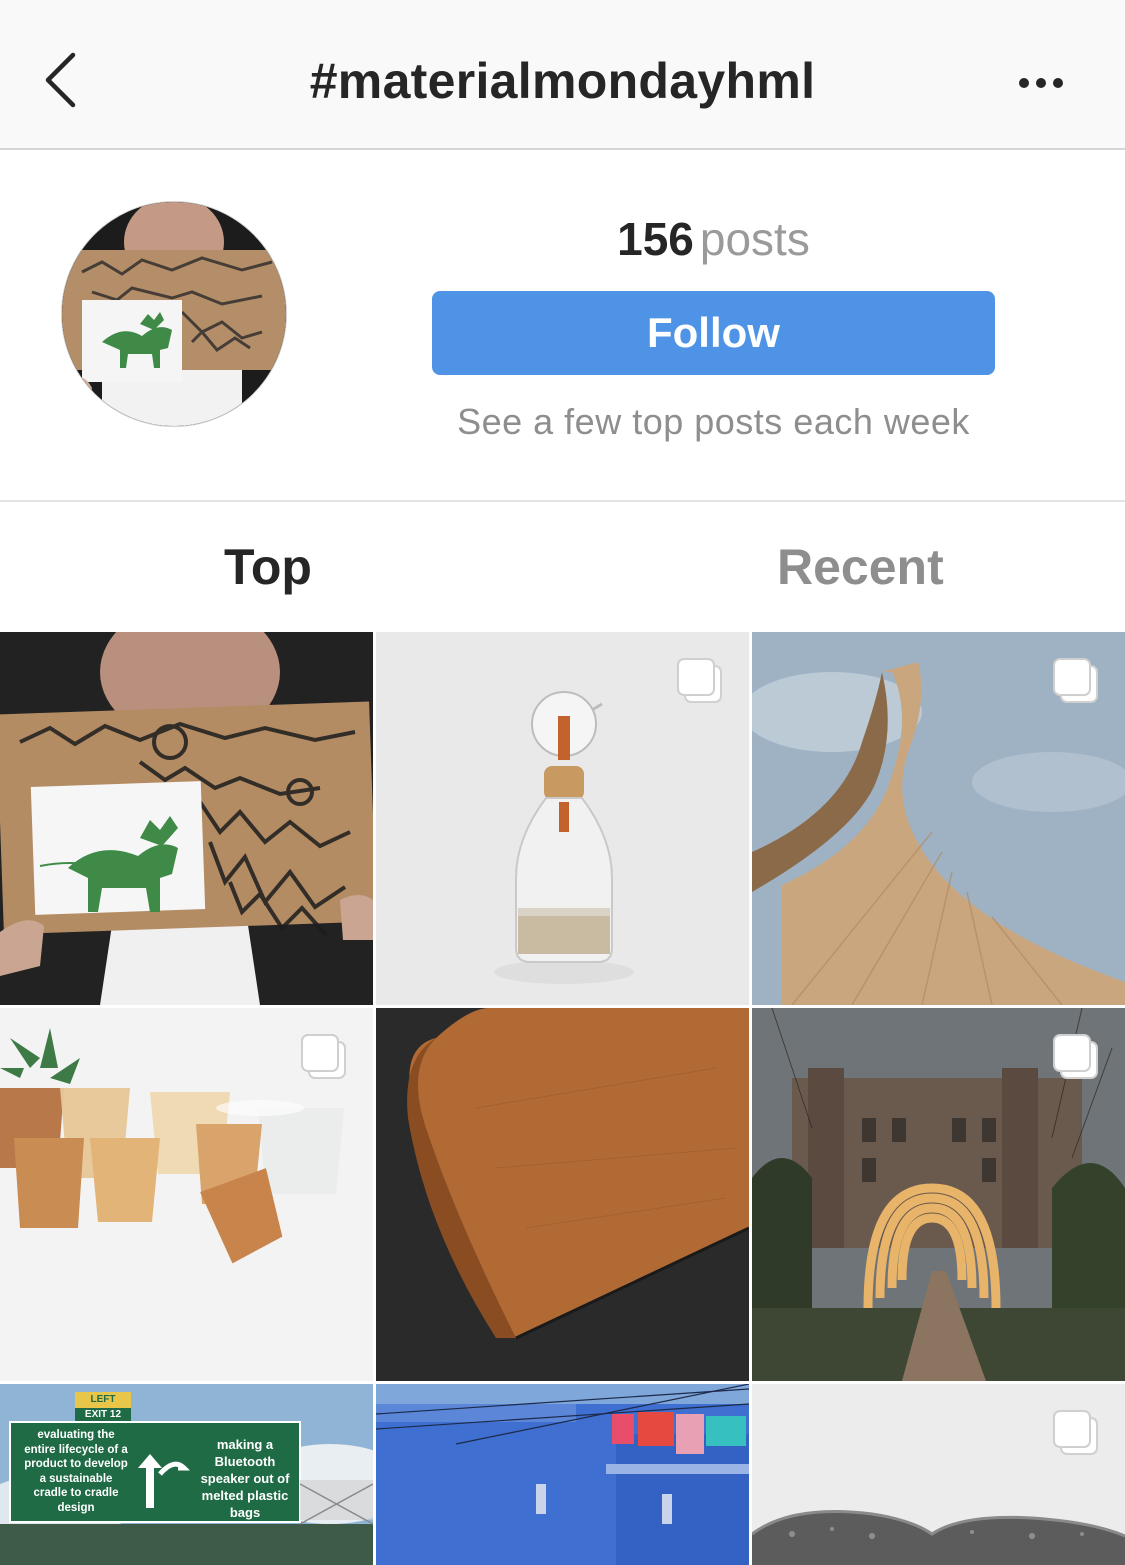  I want to click on sign-line: bags, so click(245, 1512).